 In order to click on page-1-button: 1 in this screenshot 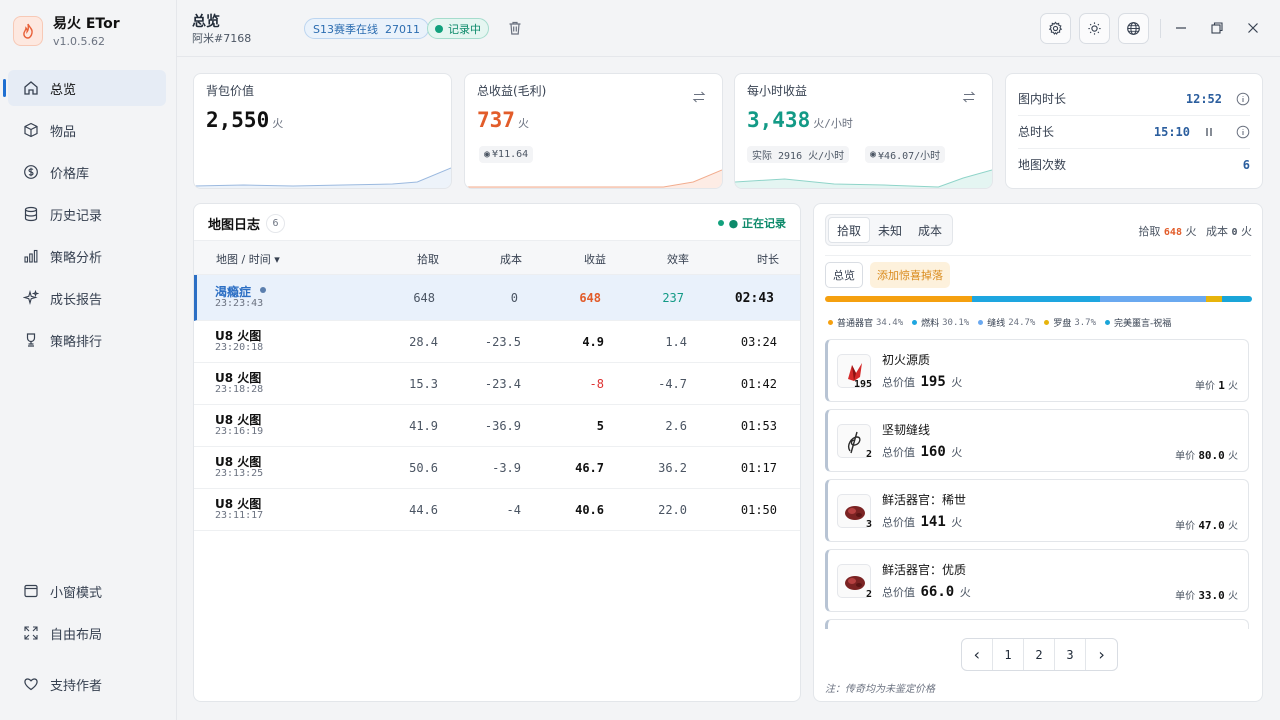, I will do `click(1008, 654)`.